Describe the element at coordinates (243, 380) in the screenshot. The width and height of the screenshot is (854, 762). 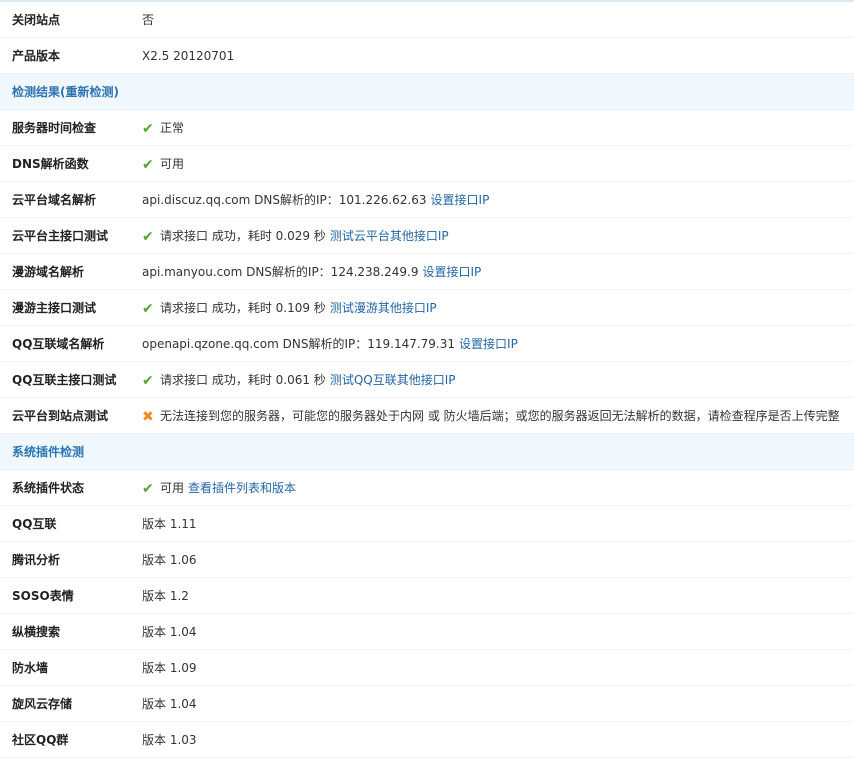
I see `status-text: 请求接口 成功，耗时 0.061 秒` at that location.